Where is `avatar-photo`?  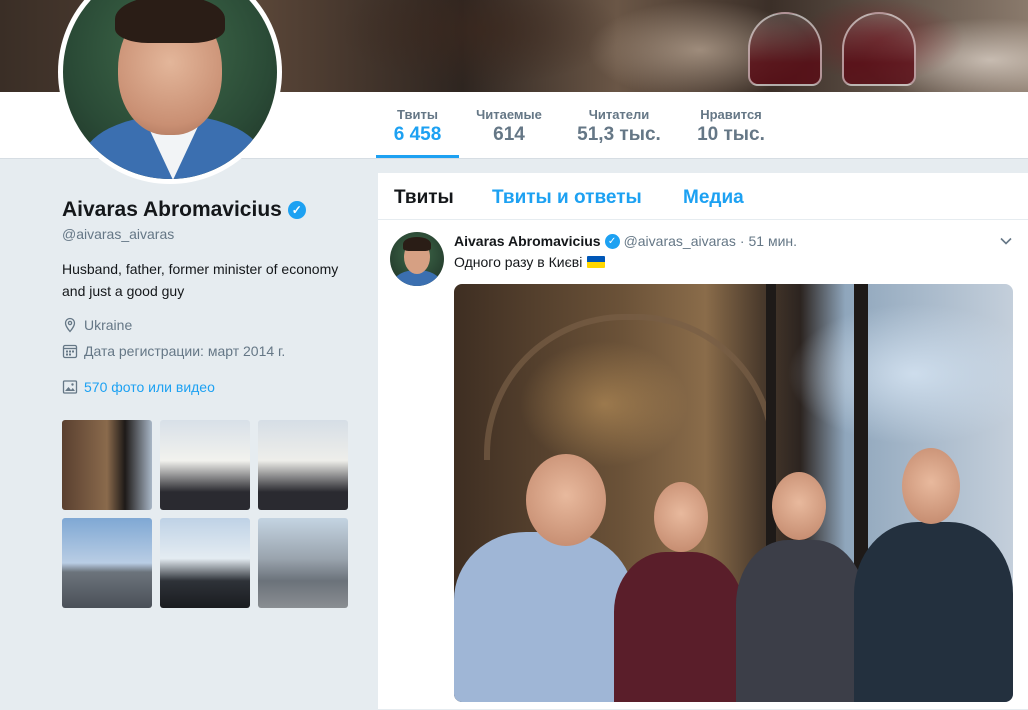 avatar-photo is located at coordinates (170, 89).